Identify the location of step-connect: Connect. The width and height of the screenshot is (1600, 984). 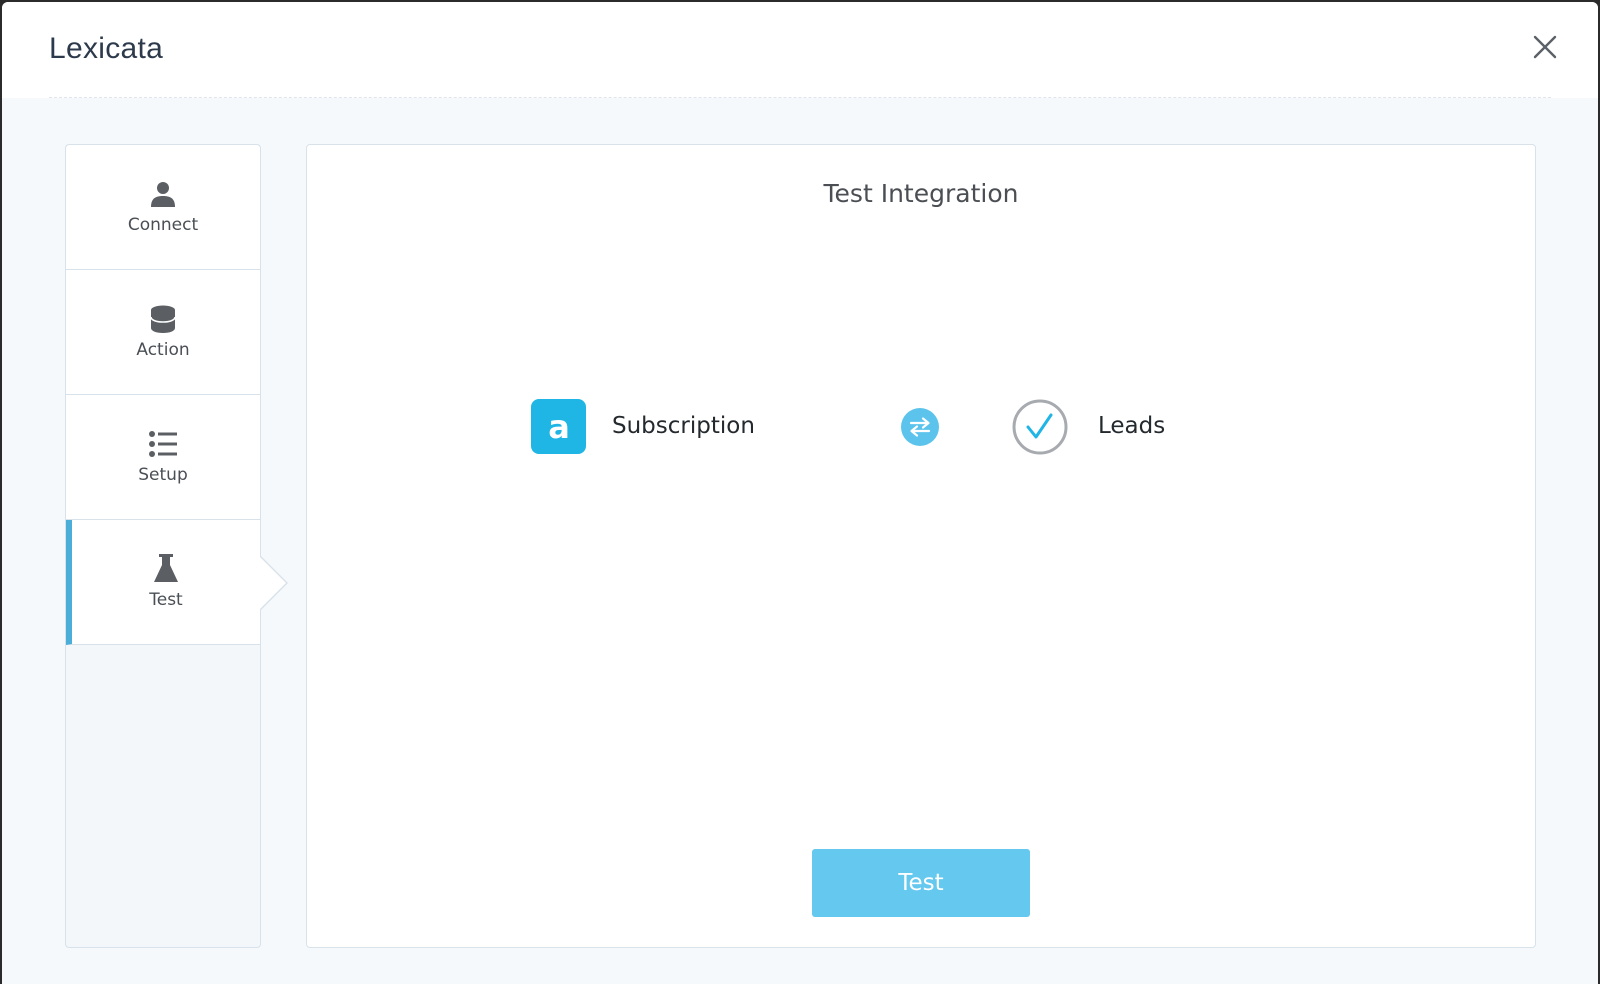
(163, 207).